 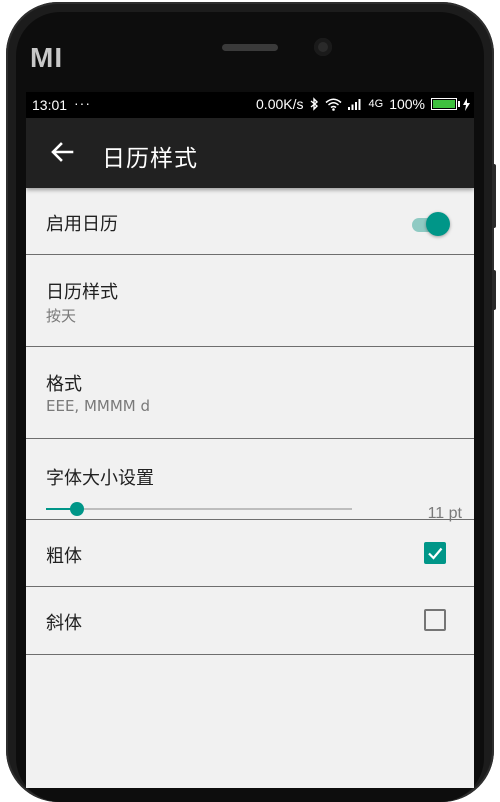 I want to click on bluetooth-icon, so click(x=314, y=104).